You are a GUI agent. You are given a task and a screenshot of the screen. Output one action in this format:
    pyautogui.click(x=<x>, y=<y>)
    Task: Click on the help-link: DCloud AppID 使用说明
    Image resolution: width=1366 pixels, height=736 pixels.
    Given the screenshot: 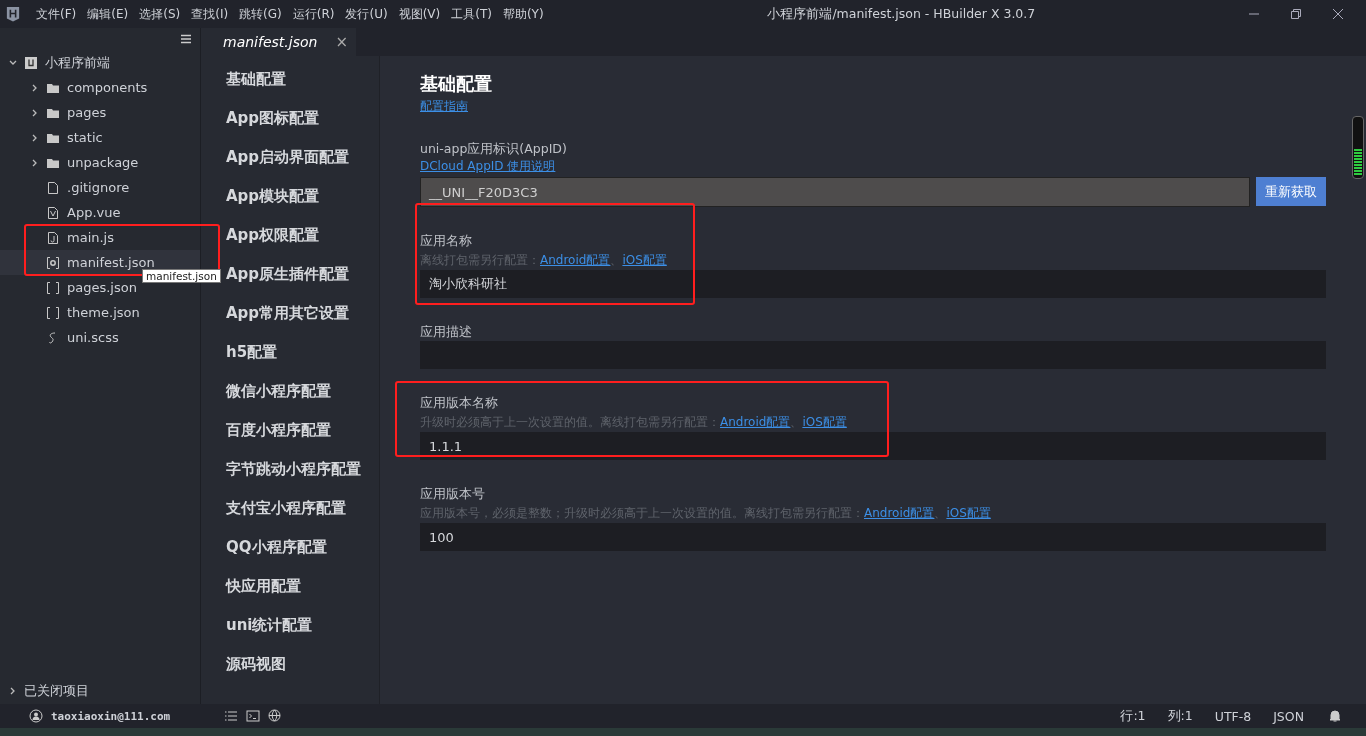 What is the action you would take?
    pyautogui.click(x=488, y=166)
    